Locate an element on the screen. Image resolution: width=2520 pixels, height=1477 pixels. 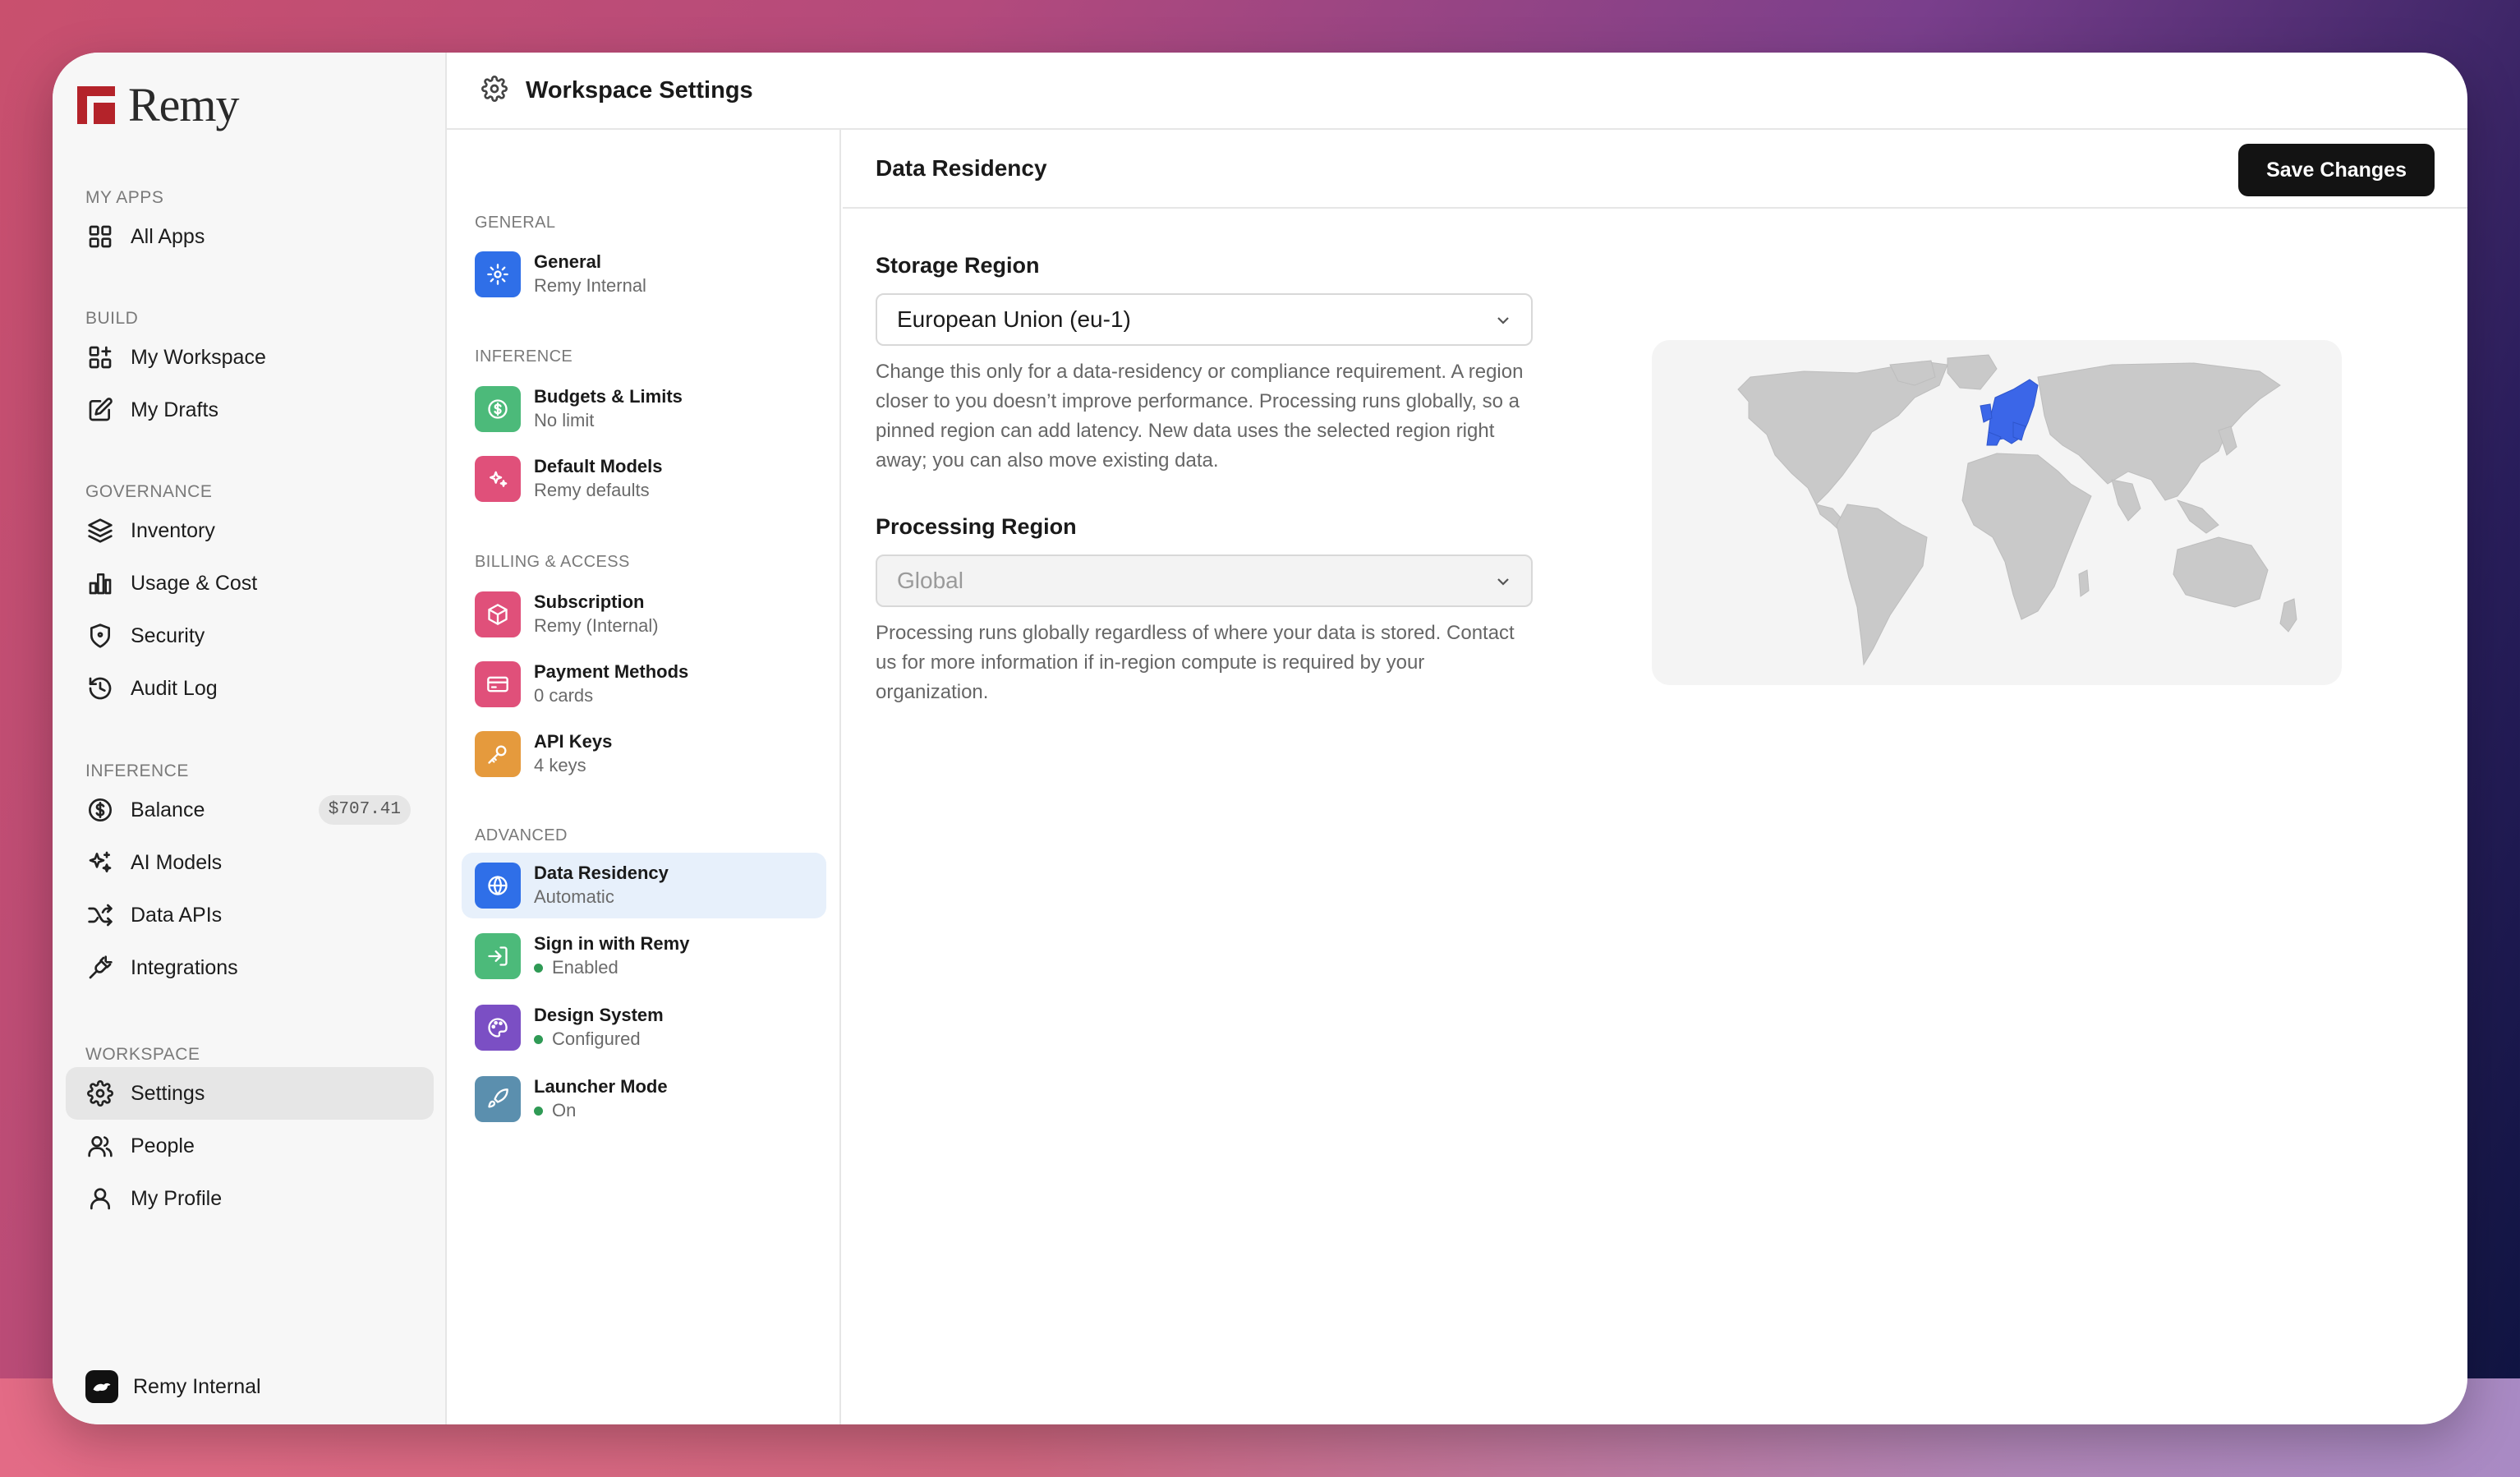
sidebar-item-people: People is located at coordinates (253, 1146).